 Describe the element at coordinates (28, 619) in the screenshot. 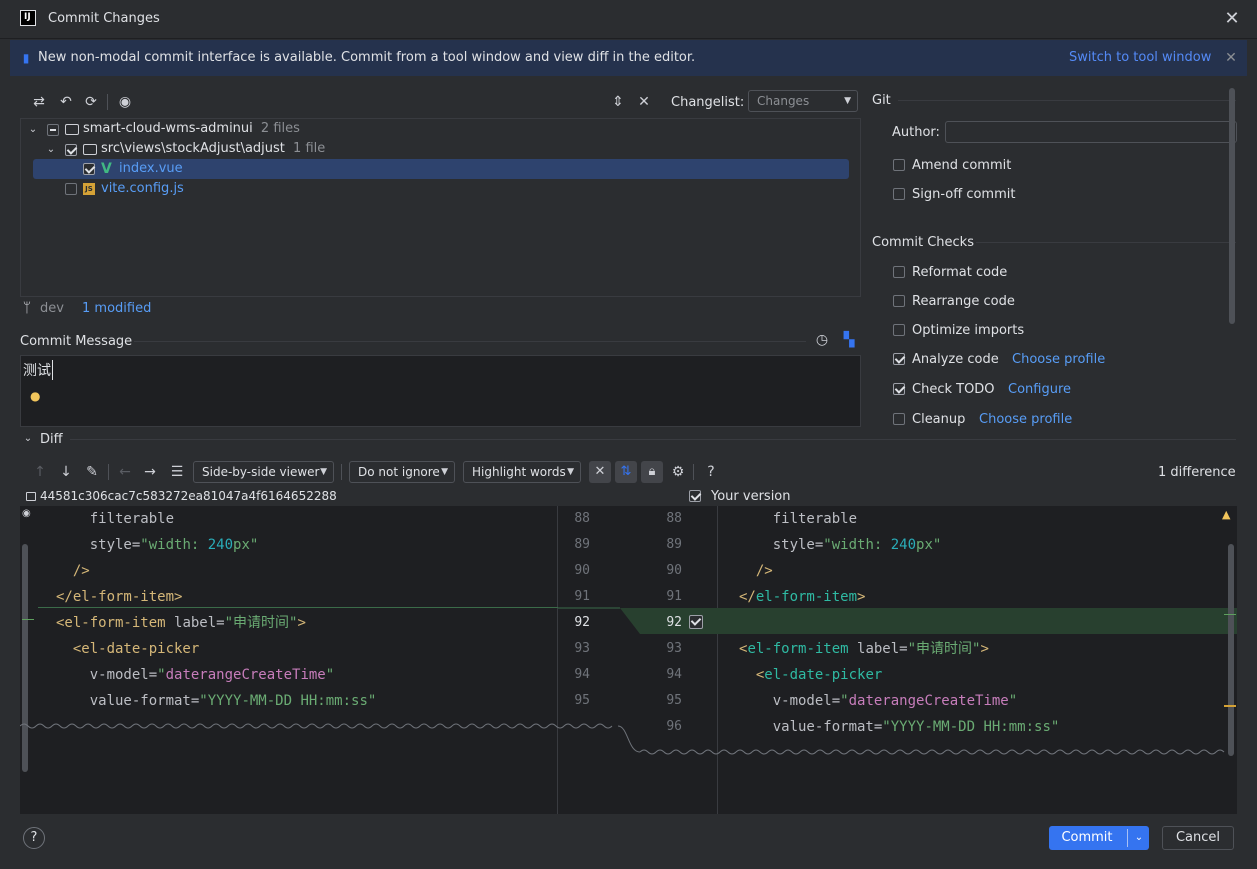

I see `gutter-change-marker` at that location.